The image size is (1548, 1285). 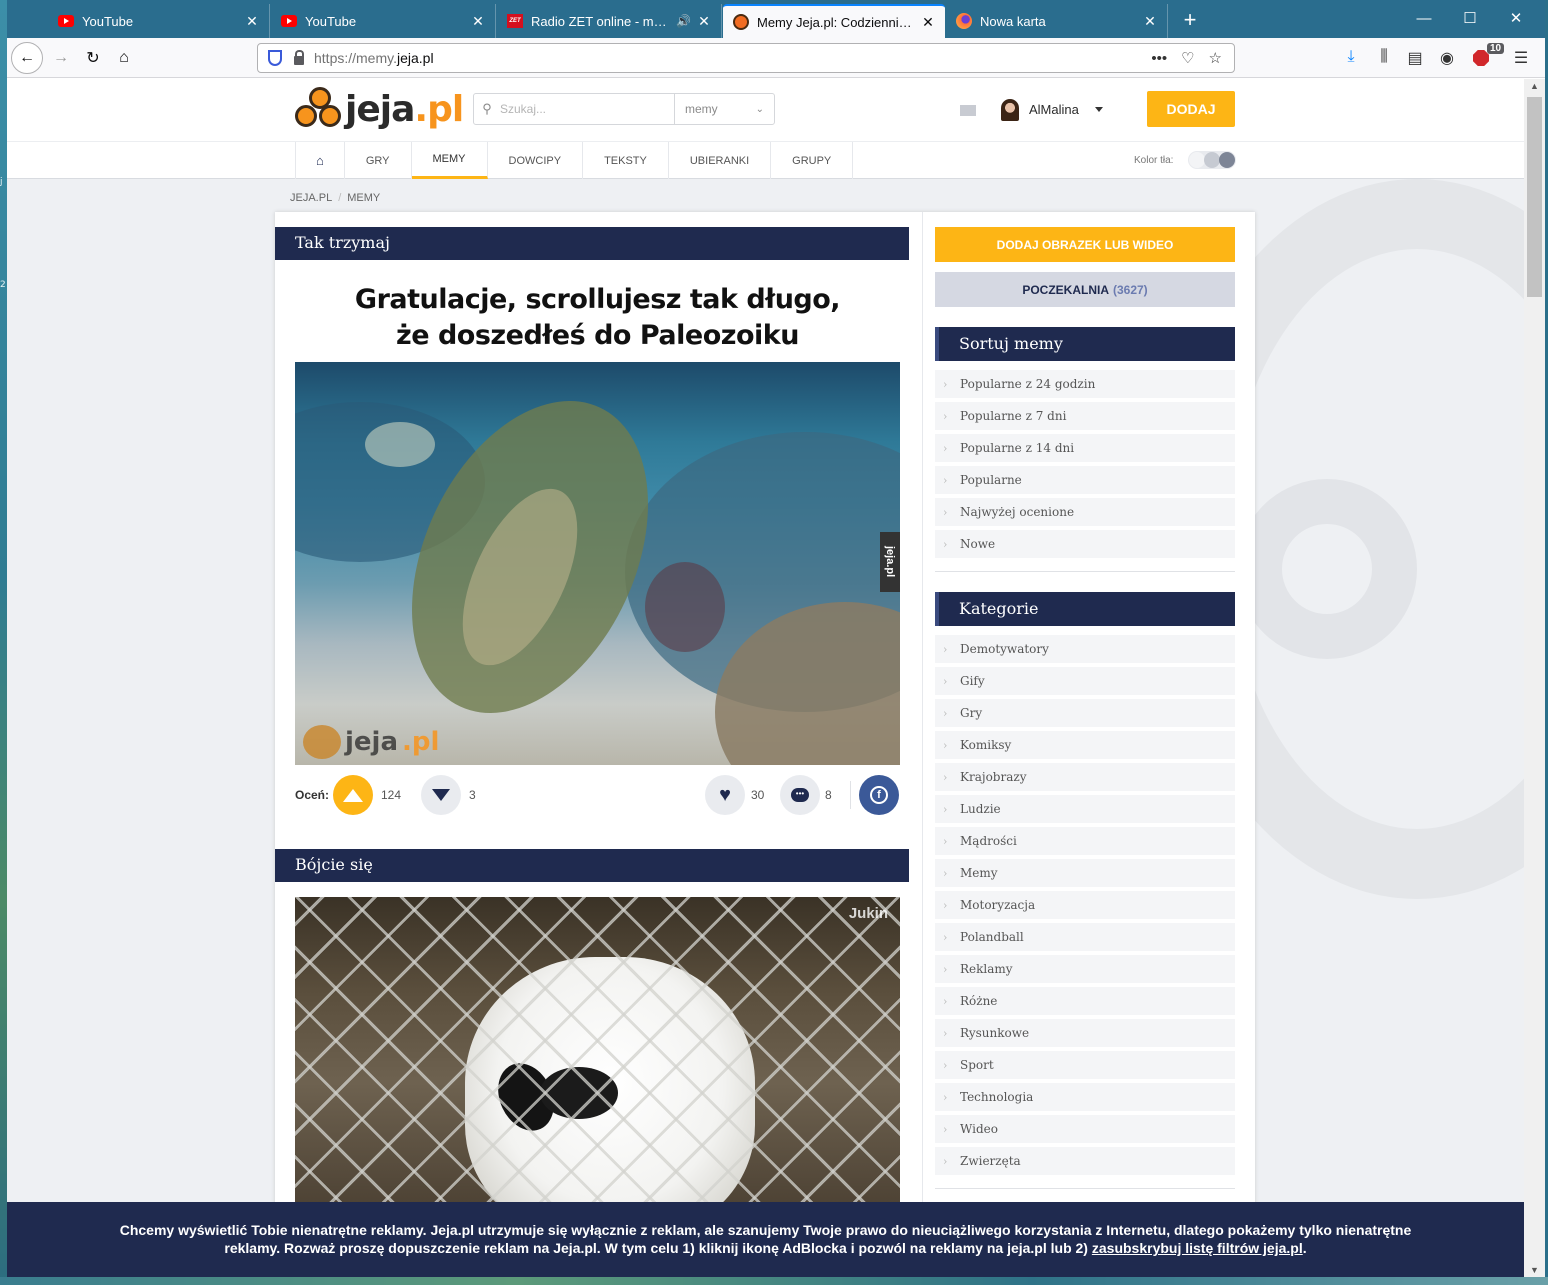 What do you see at coordinates (1424, 19) in the screenshot?
I see `minimize-button: —` at bounding box center [1424, 19].